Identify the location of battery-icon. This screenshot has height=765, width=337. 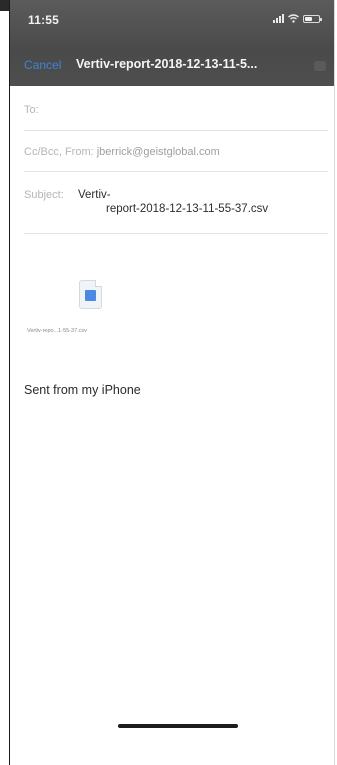
(312, 19).